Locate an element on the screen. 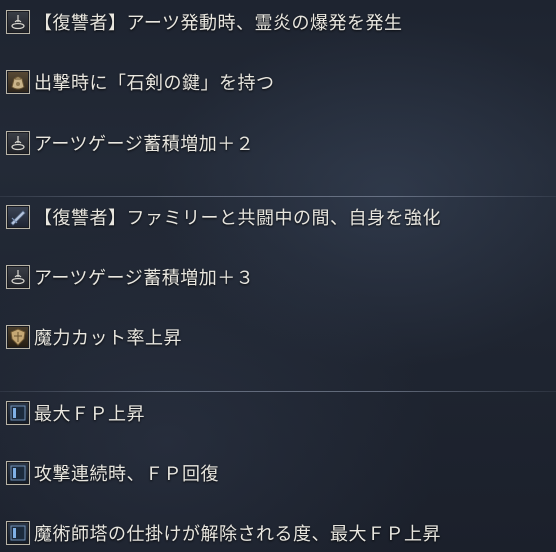 The image size is (556, 552). effect-label: 攻撃連続時、ＦＰ回復 is located at coordinates (126, 474).